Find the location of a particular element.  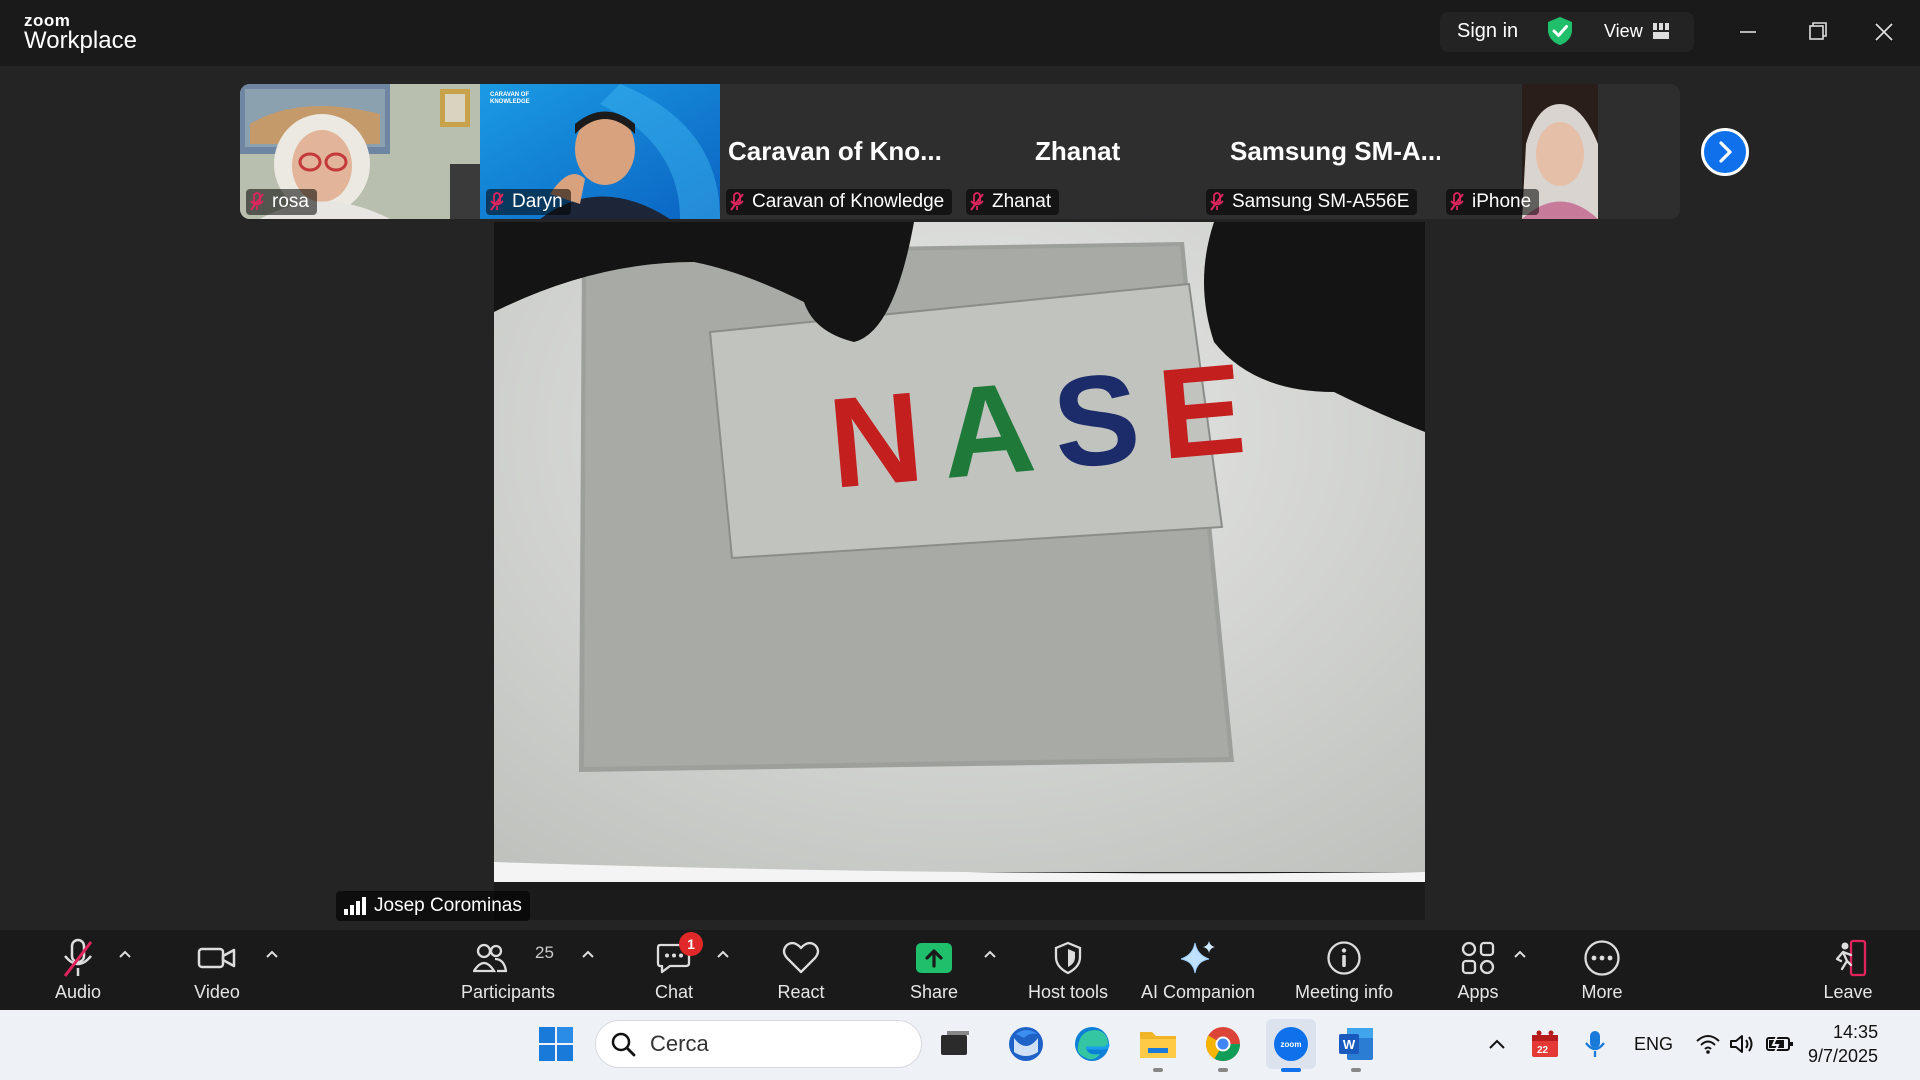

video-label: Video is located at coordinates (217, 992).